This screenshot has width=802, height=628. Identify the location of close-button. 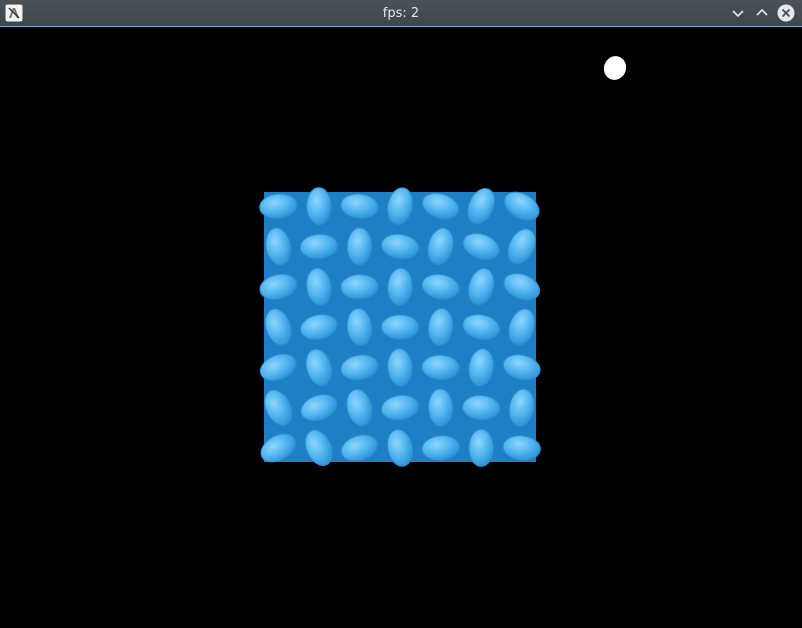
(786, 13).